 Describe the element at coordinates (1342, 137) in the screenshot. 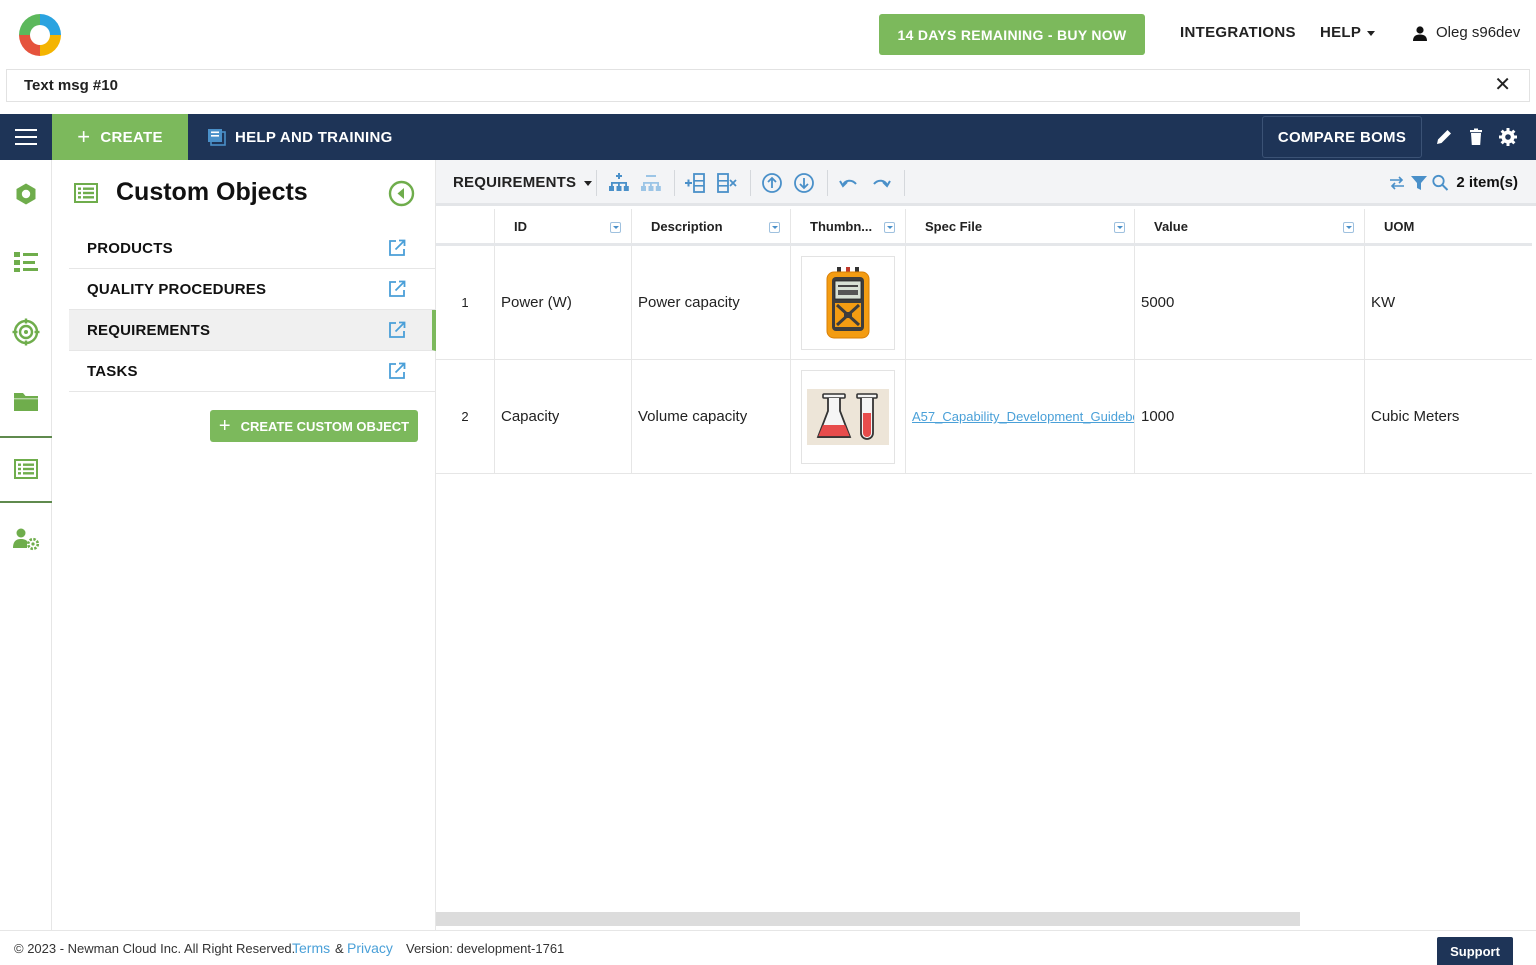

I see `compare-boms-button: COMPARE BOMS` at that location.